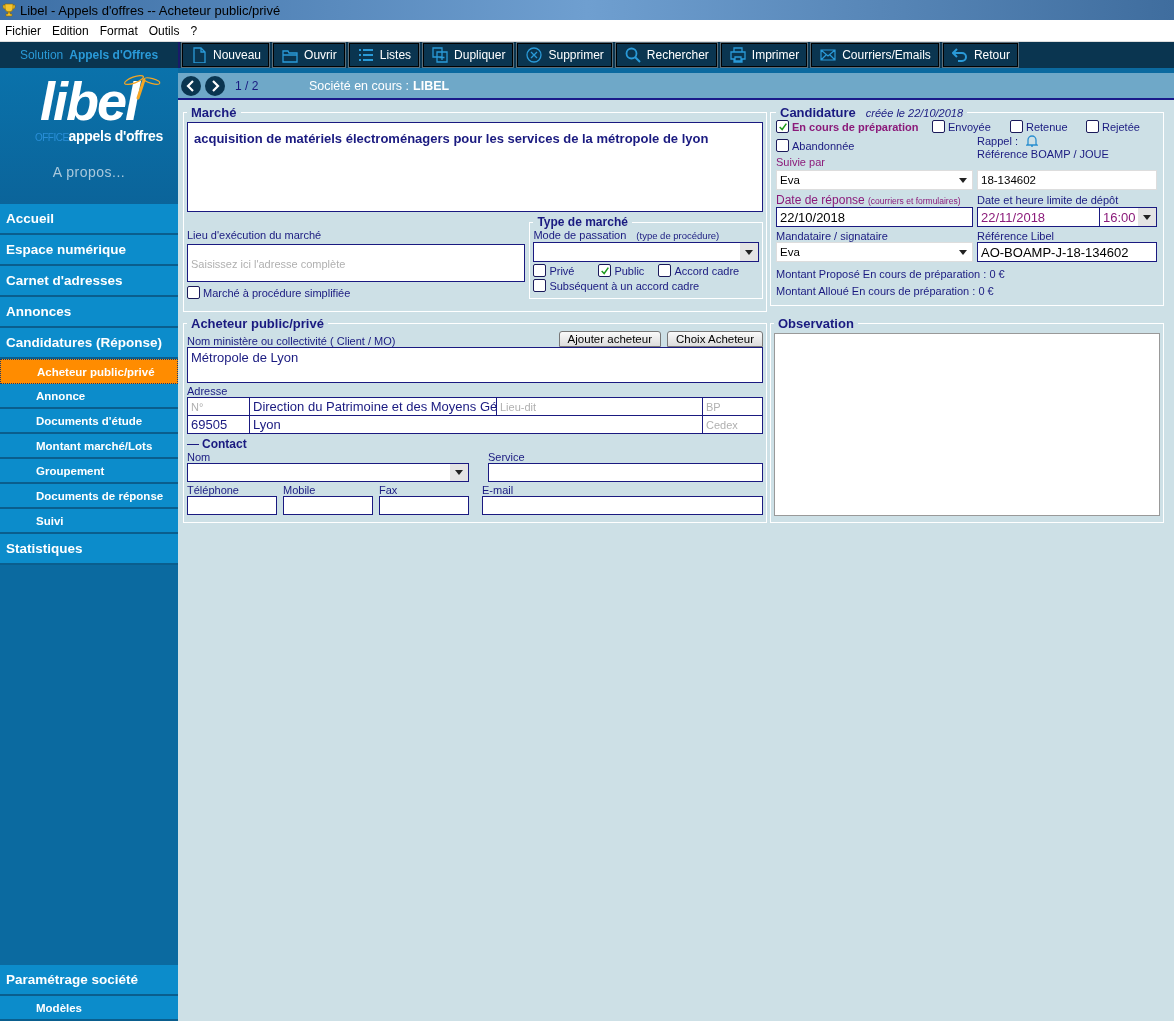 The width and height of the screenshot is (1174, 1021). I want to click on toolbar-button: Imprimer, so click(764, 55).